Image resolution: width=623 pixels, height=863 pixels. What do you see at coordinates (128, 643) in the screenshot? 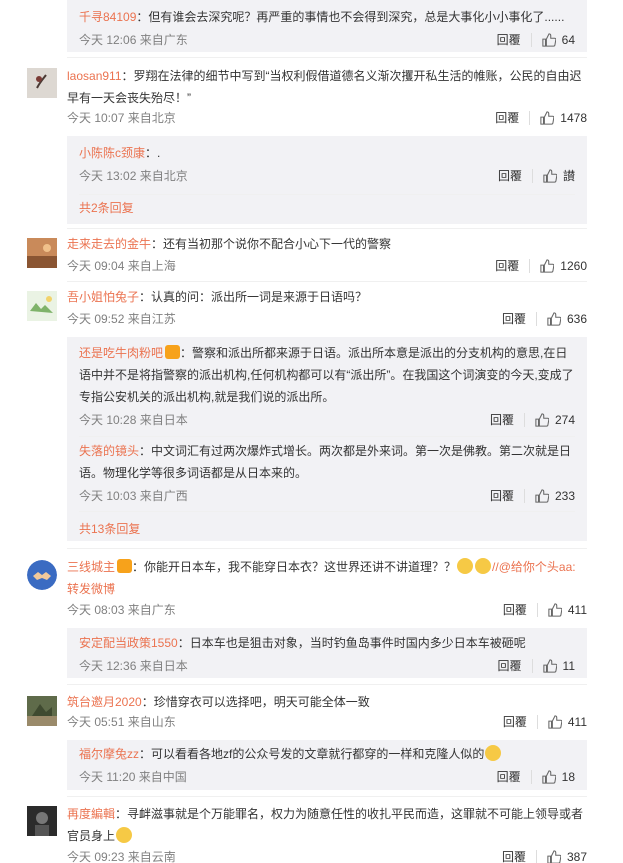
I see `commenter-name: 安定配当政策1550` at bounding box center [128, 643].